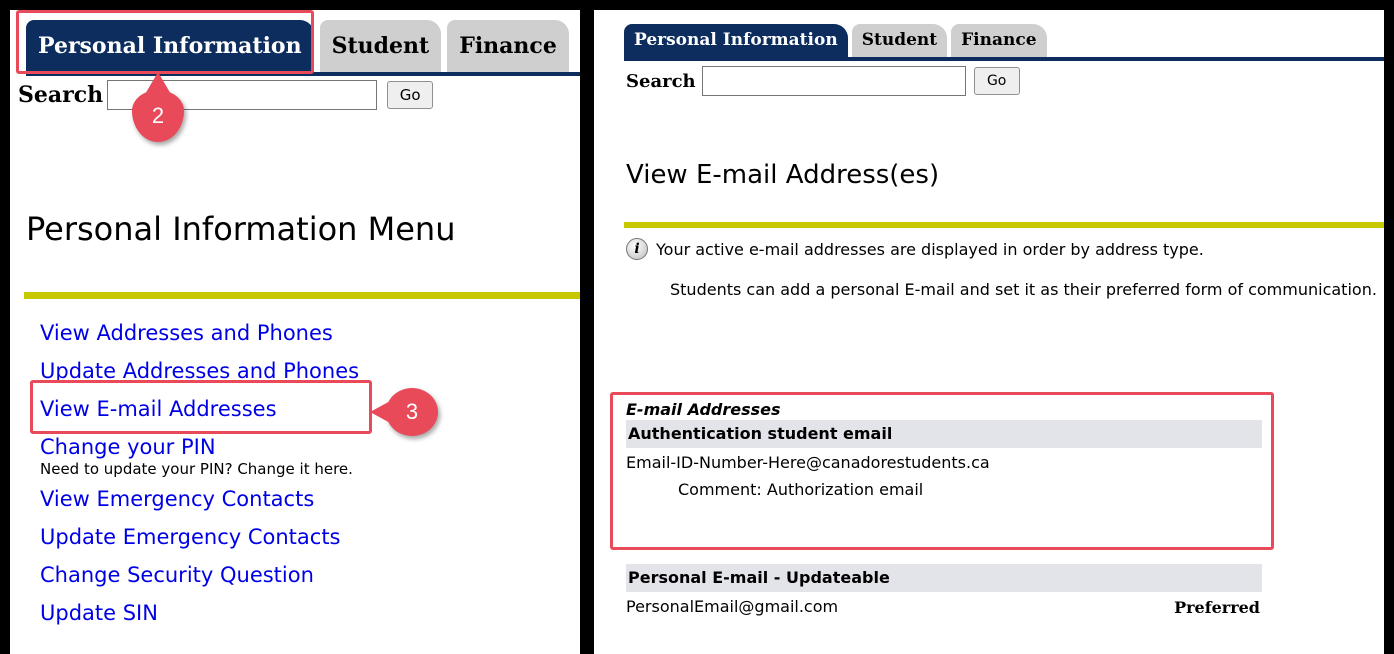 Image resolution: width=1394 pixels, height=654 pixels. I want to click on step-3-number: 3, so click(412, 411).